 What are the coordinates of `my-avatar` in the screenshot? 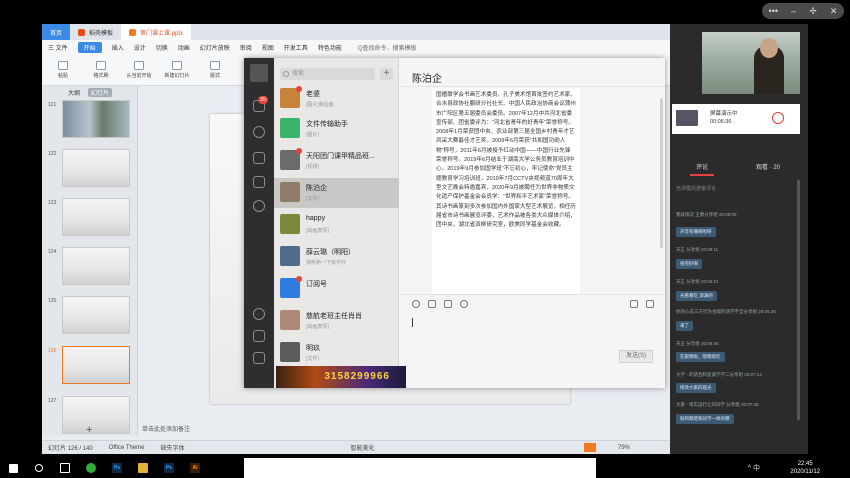 It's located at (259, 73).